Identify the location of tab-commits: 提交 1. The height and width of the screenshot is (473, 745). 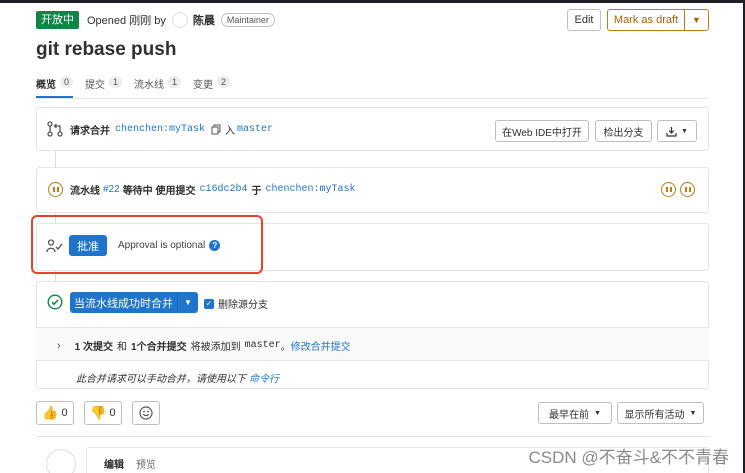
(104, 86).